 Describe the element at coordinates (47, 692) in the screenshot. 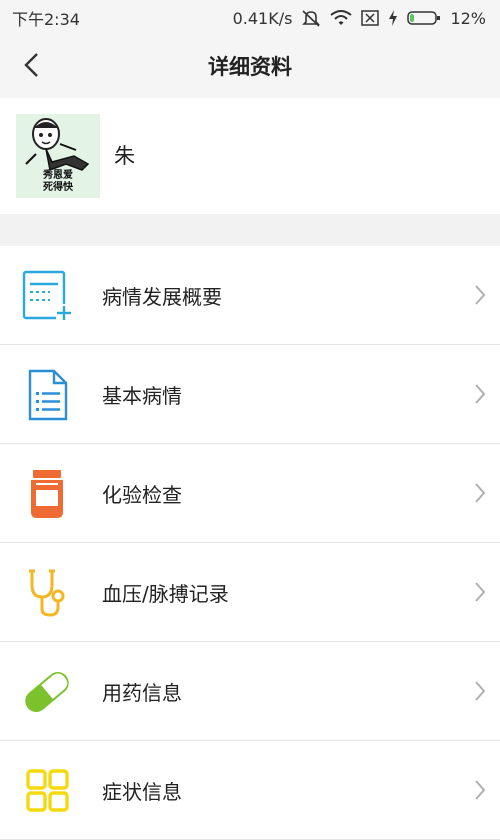

I see `pill-icon` at that location.